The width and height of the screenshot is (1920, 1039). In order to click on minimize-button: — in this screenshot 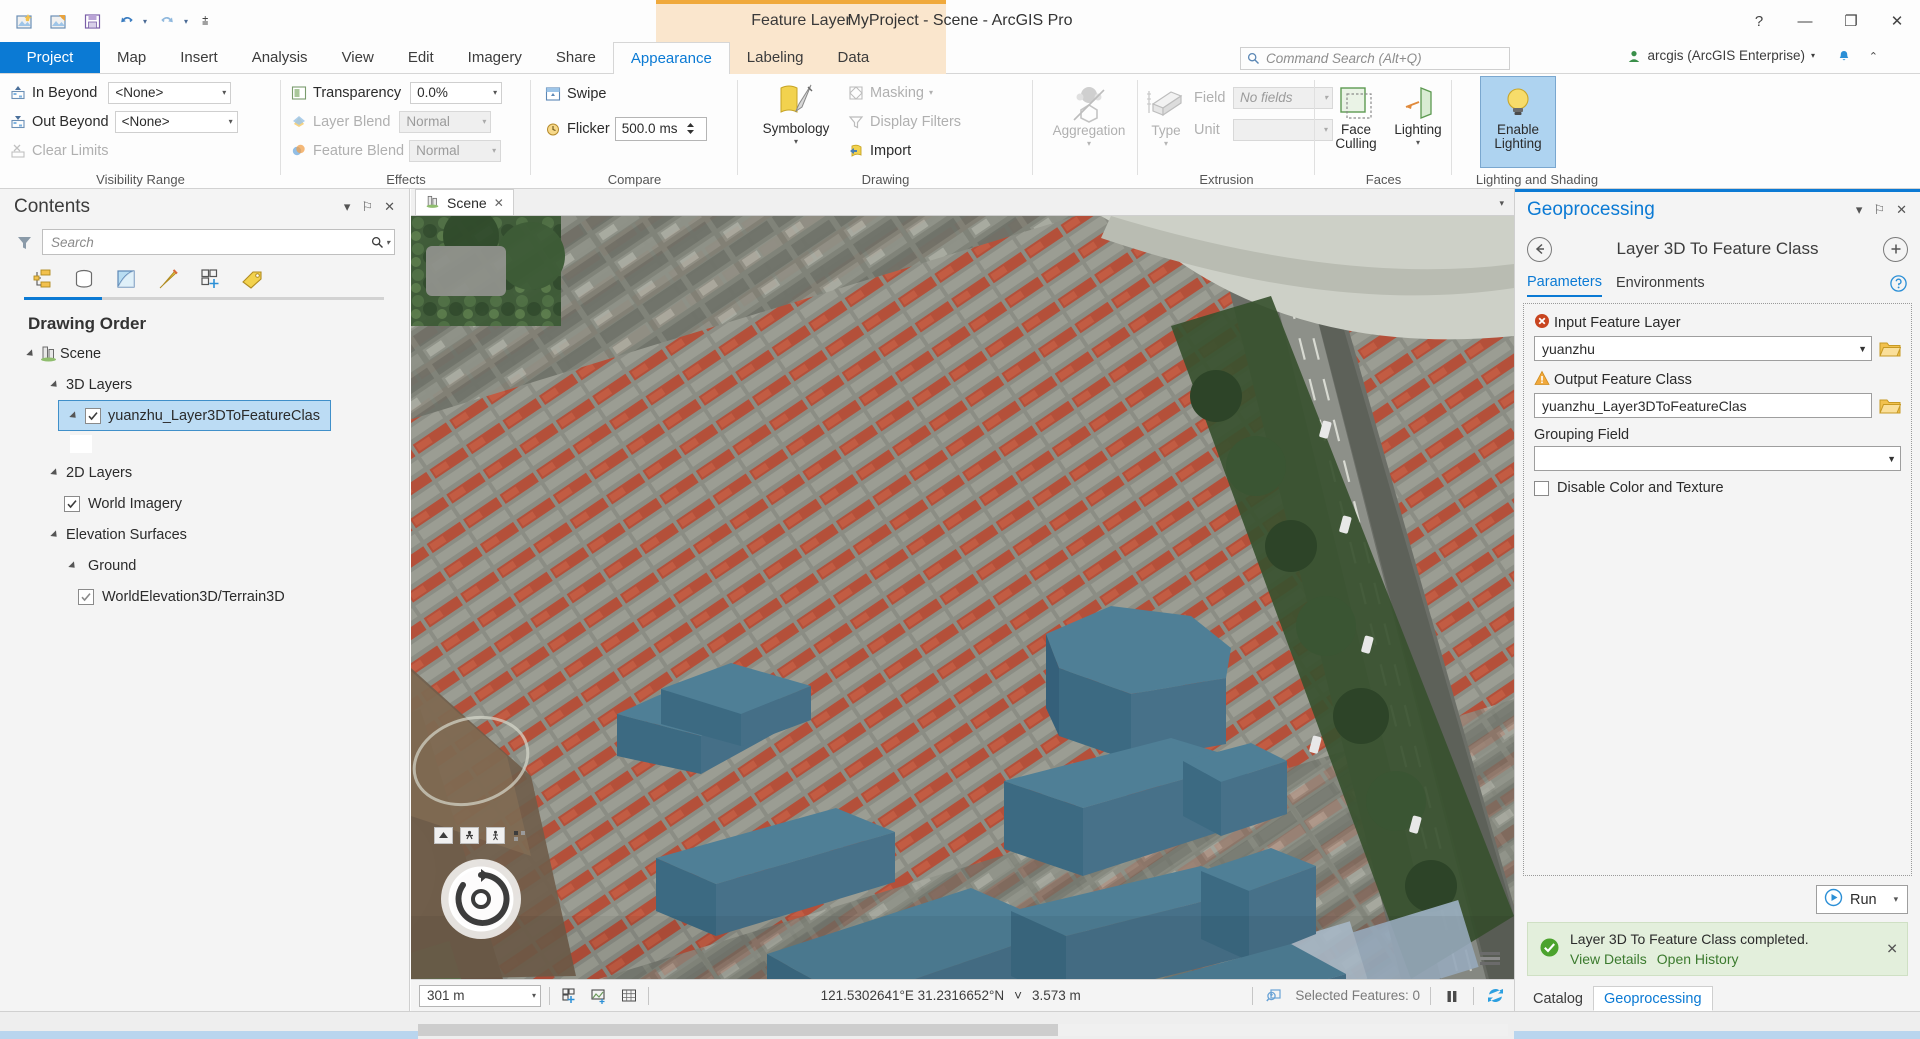, I will do `click(1805, 21)`.